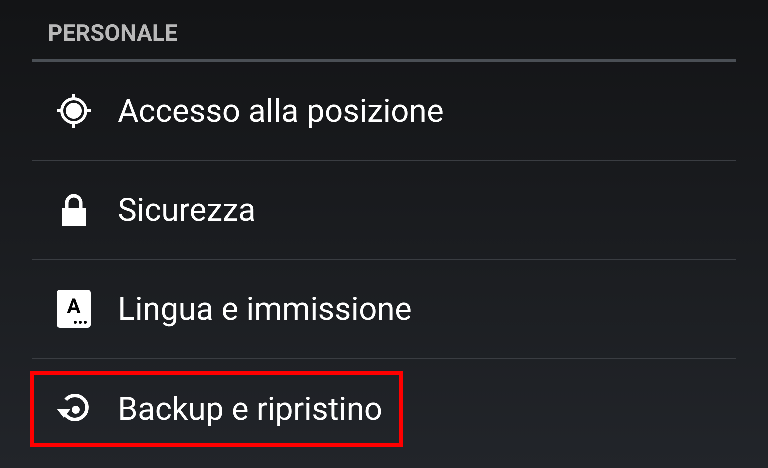 The image size is (768, 468). What do you see at coordinates (113, 34) in the screenshot?
I see `section-header: PERSONALE` at bounding box center [113, 34].